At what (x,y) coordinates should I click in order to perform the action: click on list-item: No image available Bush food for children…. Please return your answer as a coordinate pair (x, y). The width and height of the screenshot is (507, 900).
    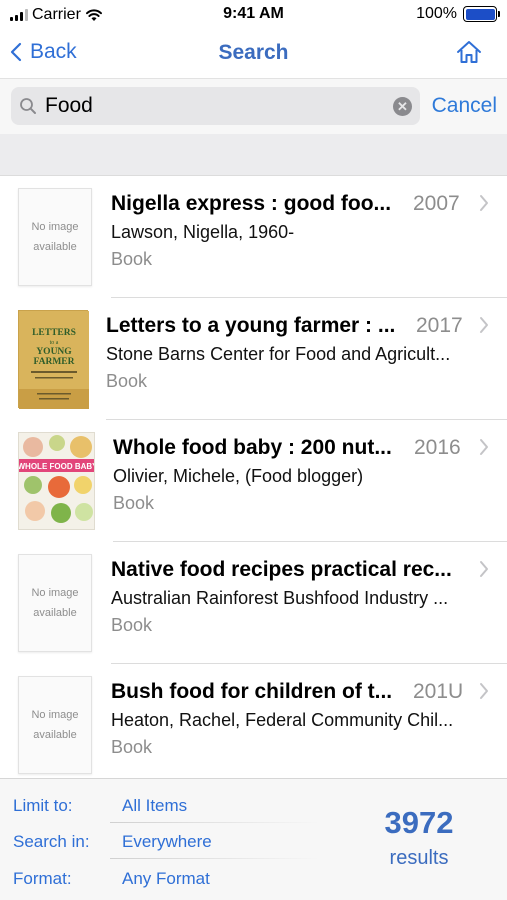
    Looking at the image, I should click on (253, 725).